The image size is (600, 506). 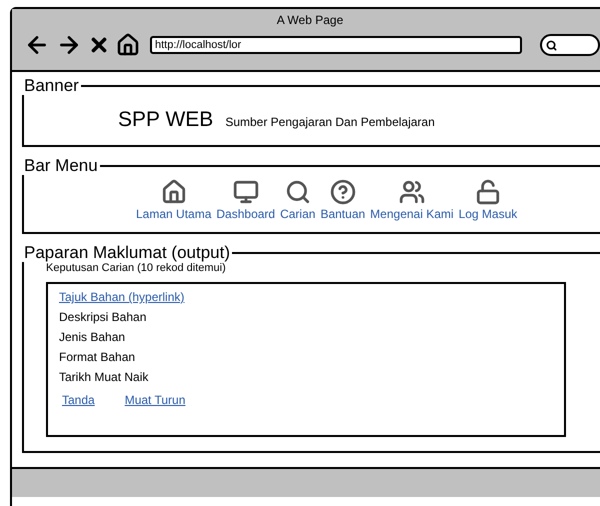 What do you see at coordinates (61, 166) in the screenshot?
I see `section-legend: Bar Menu` at bounding box center [61, 166].